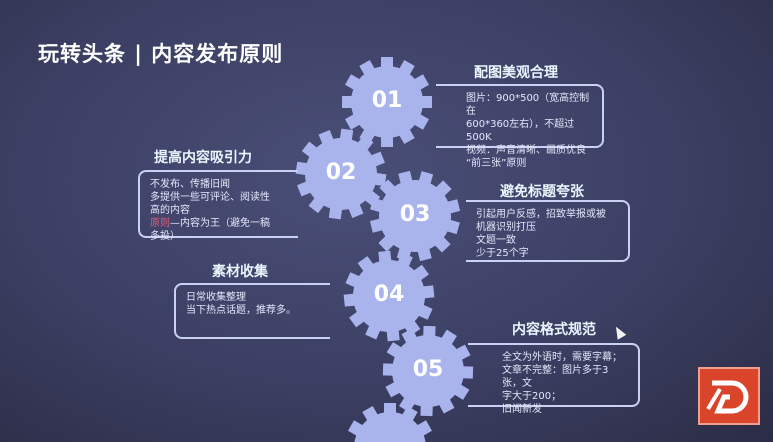 The height and width of the screenshot is (442, 773). Describe the element at coordinates (241, 310) in the screenshot. I see `text-line: 当下热点话题，推荐多。` at that location.